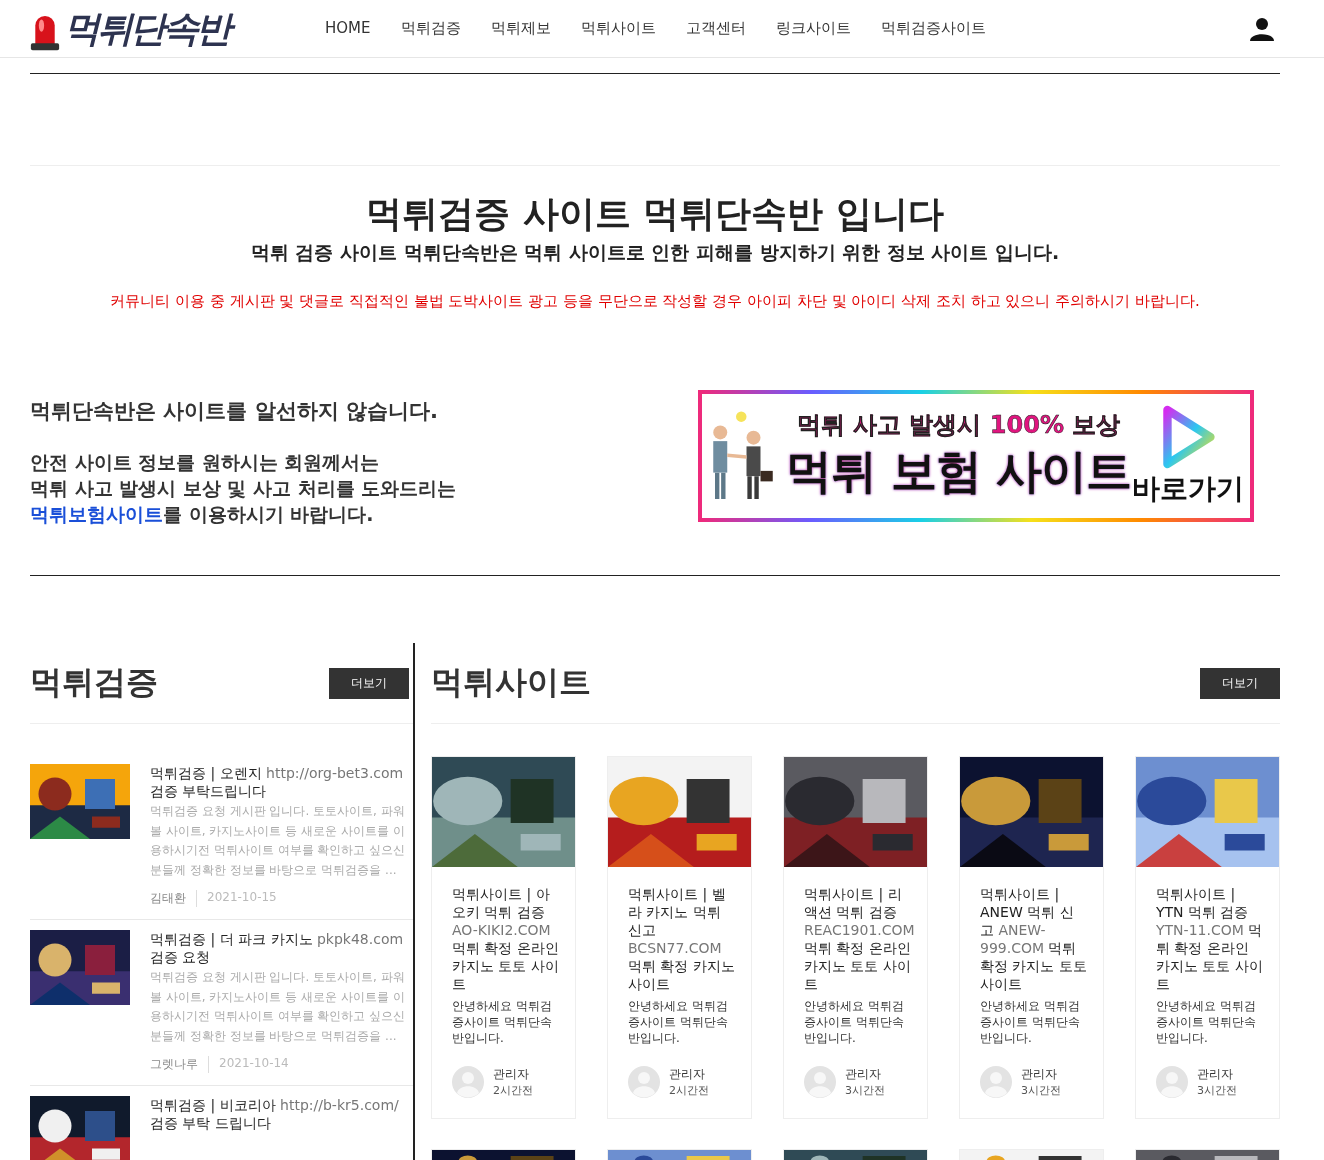 The height and width of the screenshot is (1160, 1324). Describe the element at coordinates (520, 28) in the screenshot. I see `nav-link: 먹튀제보` at that location.